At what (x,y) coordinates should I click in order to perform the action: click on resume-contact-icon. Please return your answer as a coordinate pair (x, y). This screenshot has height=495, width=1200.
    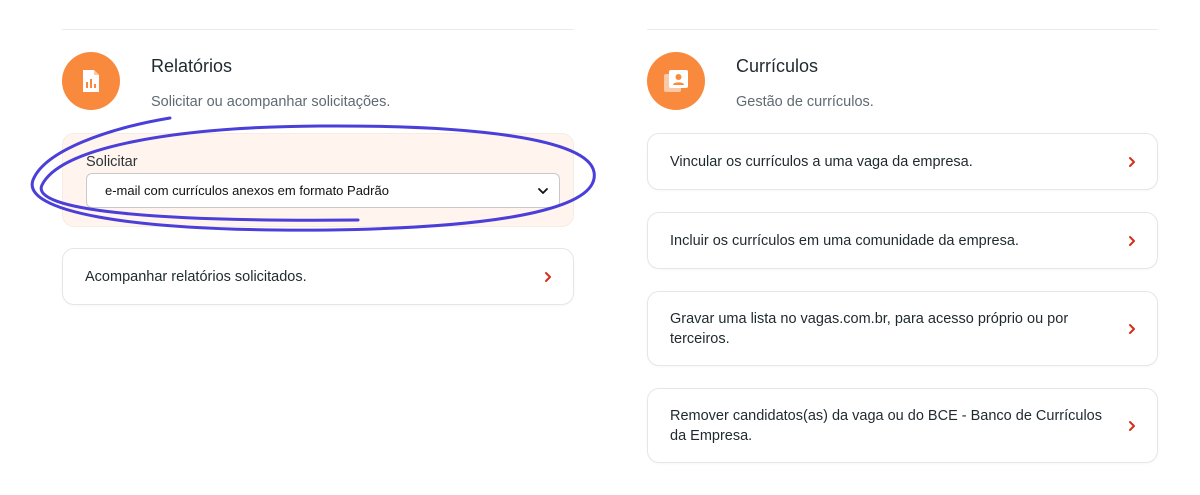
    Looking at the image, I should click on (676, 81).